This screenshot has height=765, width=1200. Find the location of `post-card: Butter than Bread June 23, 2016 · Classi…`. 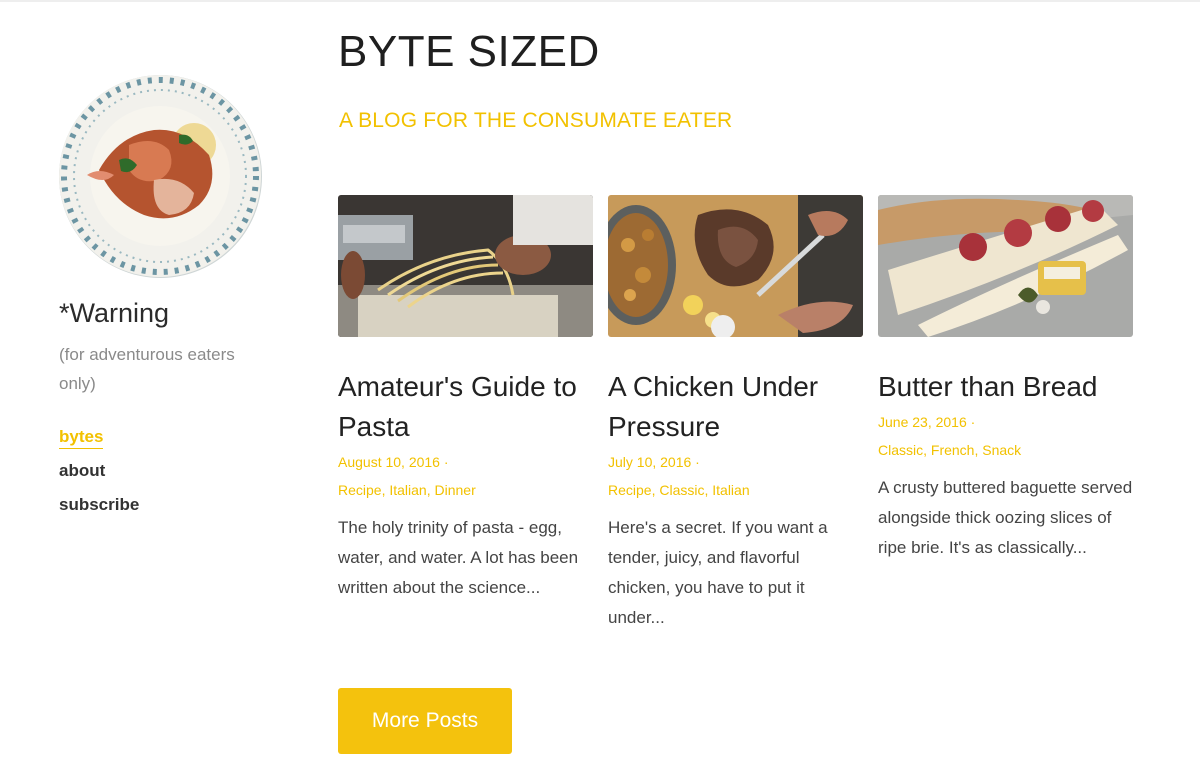

post-card: Butter than Bread June 23, 2016 · Classi… is located at coordinates (1005, 379).